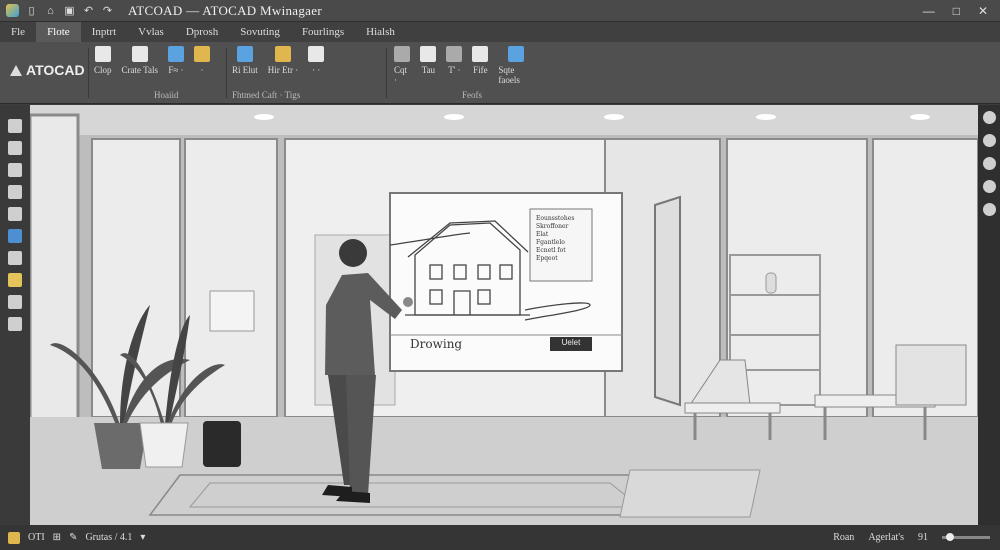 Image resolution: width=1000 pixels, height=550 pixels. What do you see at coordinates (31, 10) in the screenshot?
I see `new-file-icon: ▯` at bounding box center [31, 10].